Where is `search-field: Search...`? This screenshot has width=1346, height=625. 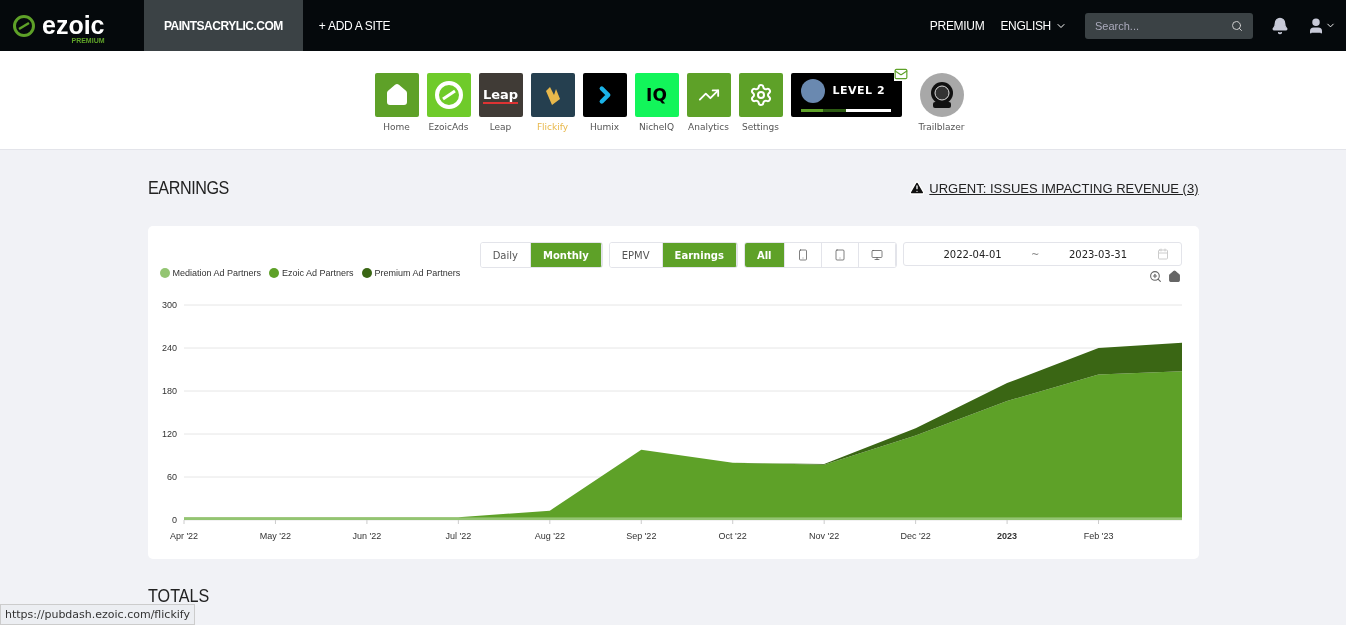
search-field: Search... is located at coordinates (1169, 25).